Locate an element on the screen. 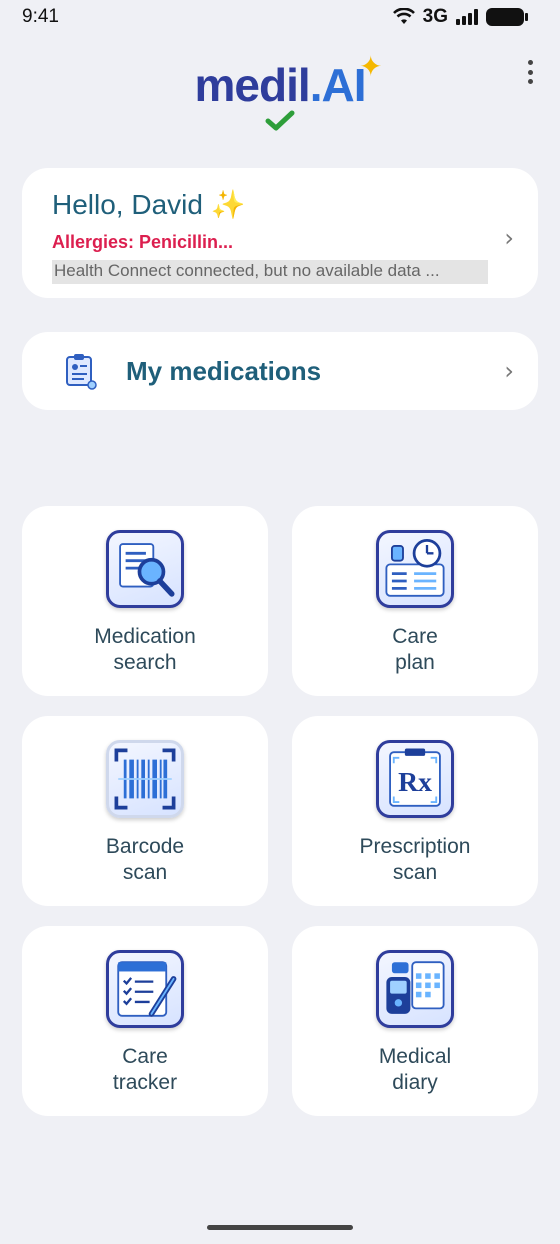  network-type: 3G is located at coordinates (435, 16).